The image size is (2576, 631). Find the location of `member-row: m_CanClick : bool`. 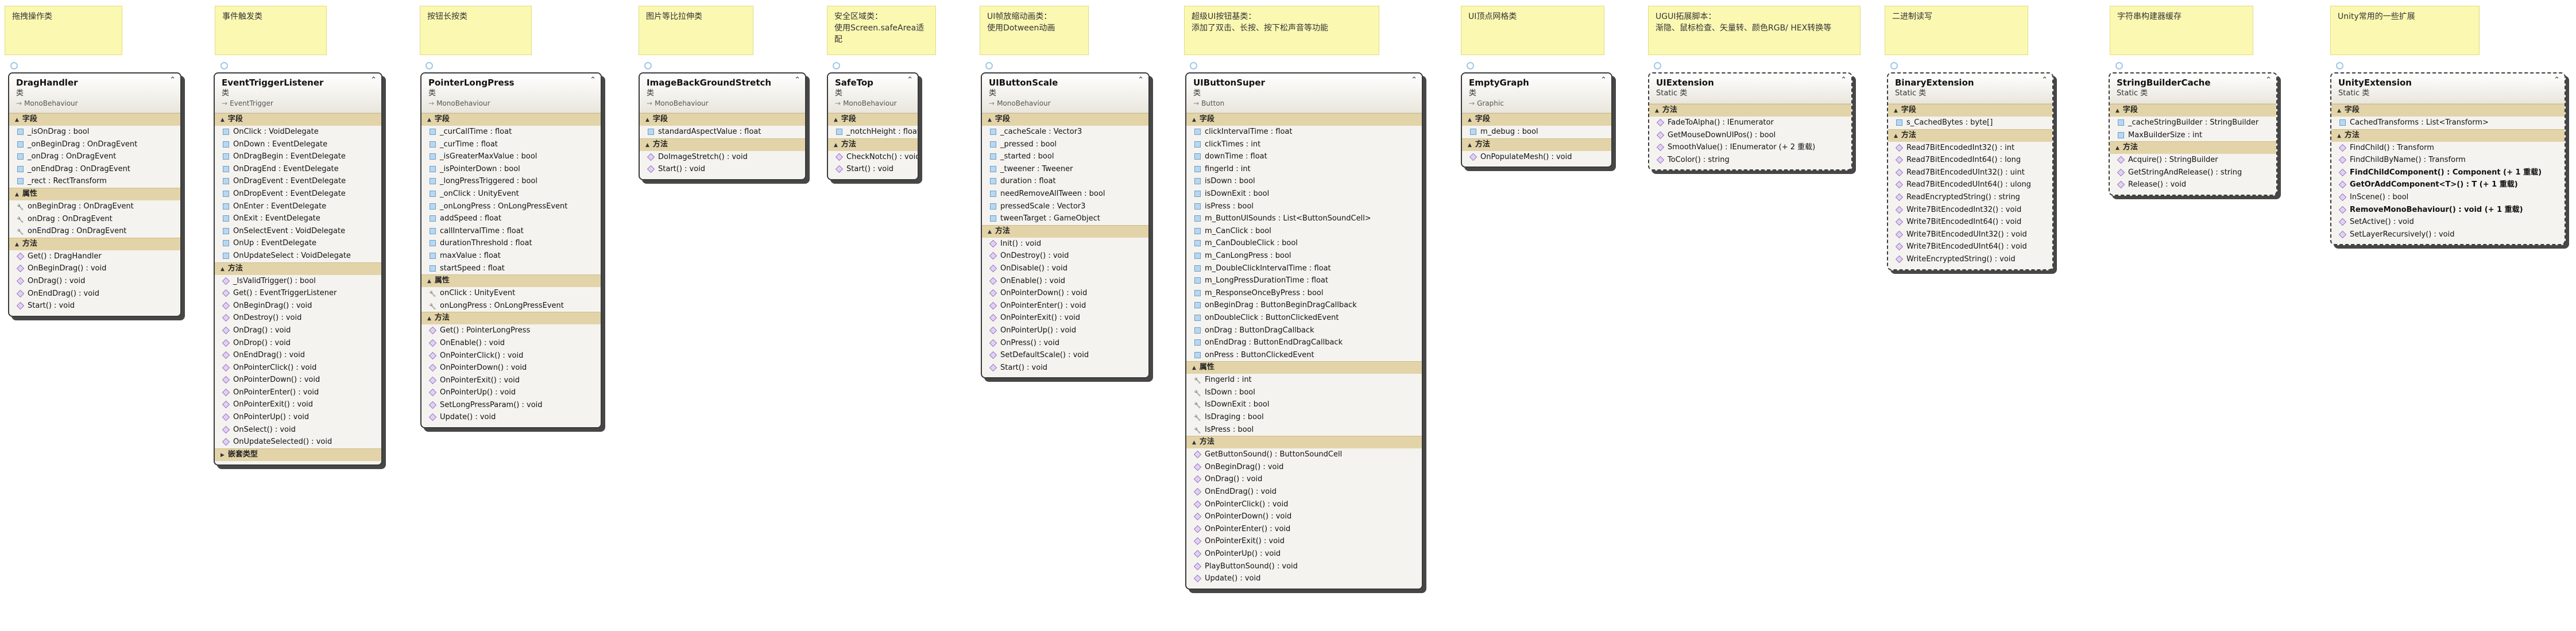

member-row: m_CanClick : bool is located at coordinates (1304, 232).